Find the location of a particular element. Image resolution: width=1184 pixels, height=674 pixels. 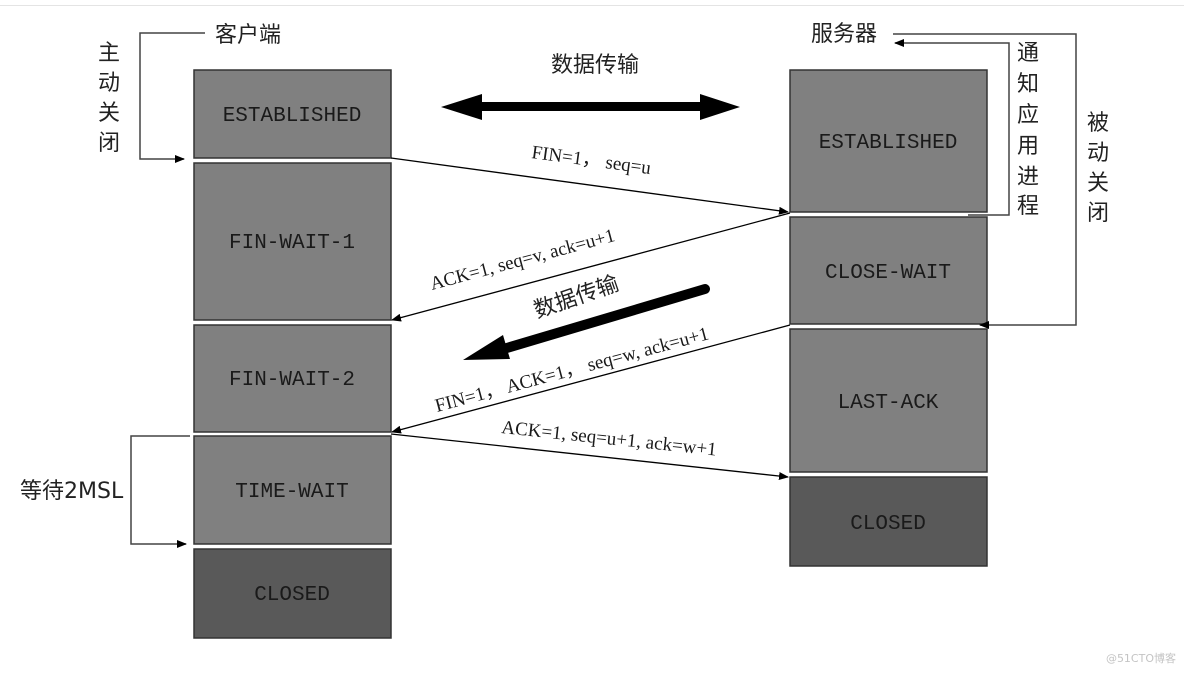

wait-2msl-note: 等待2MSL is located at coordinates (72, 491).